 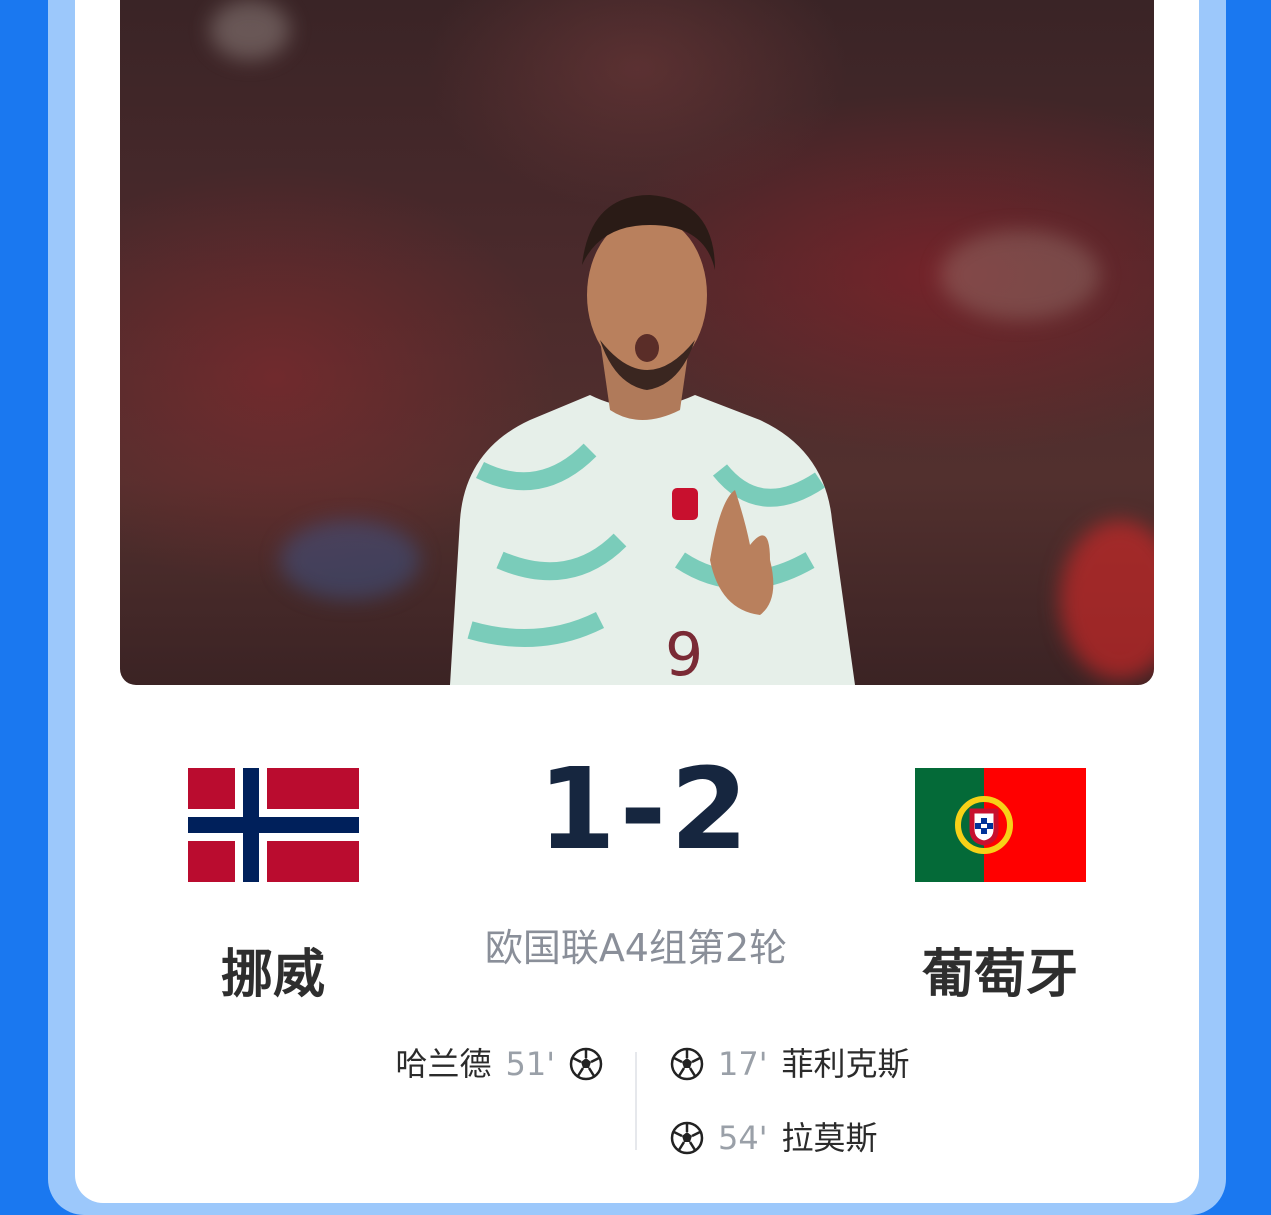 I want to click on away-goal-item: 54' 拉莫斯, so click(x=774, y=1138).